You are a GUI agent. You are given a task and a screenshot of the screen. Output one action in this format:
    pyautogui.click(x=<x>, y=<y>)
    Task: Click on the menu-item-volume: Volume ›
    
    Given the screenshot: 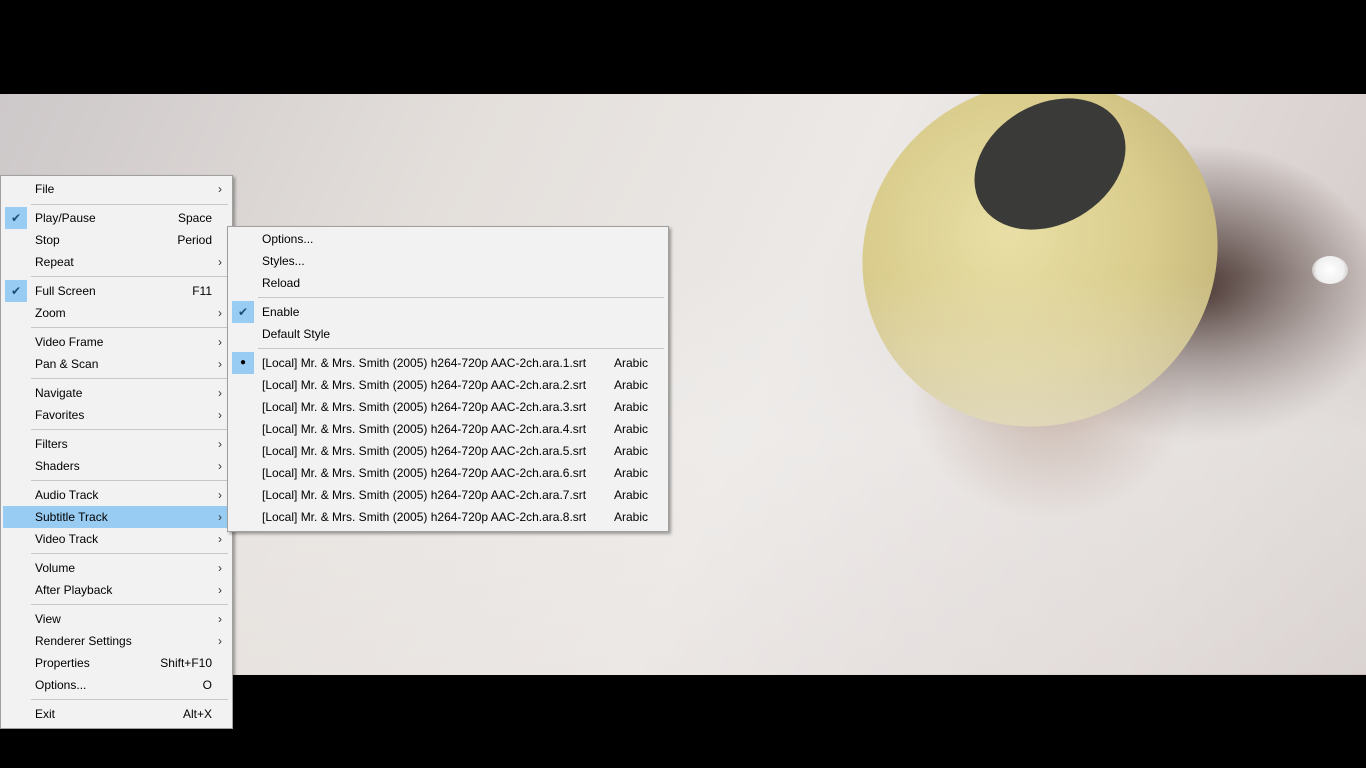 What is the action you would take?
    pyautogui.click(x=116, y=568)
    